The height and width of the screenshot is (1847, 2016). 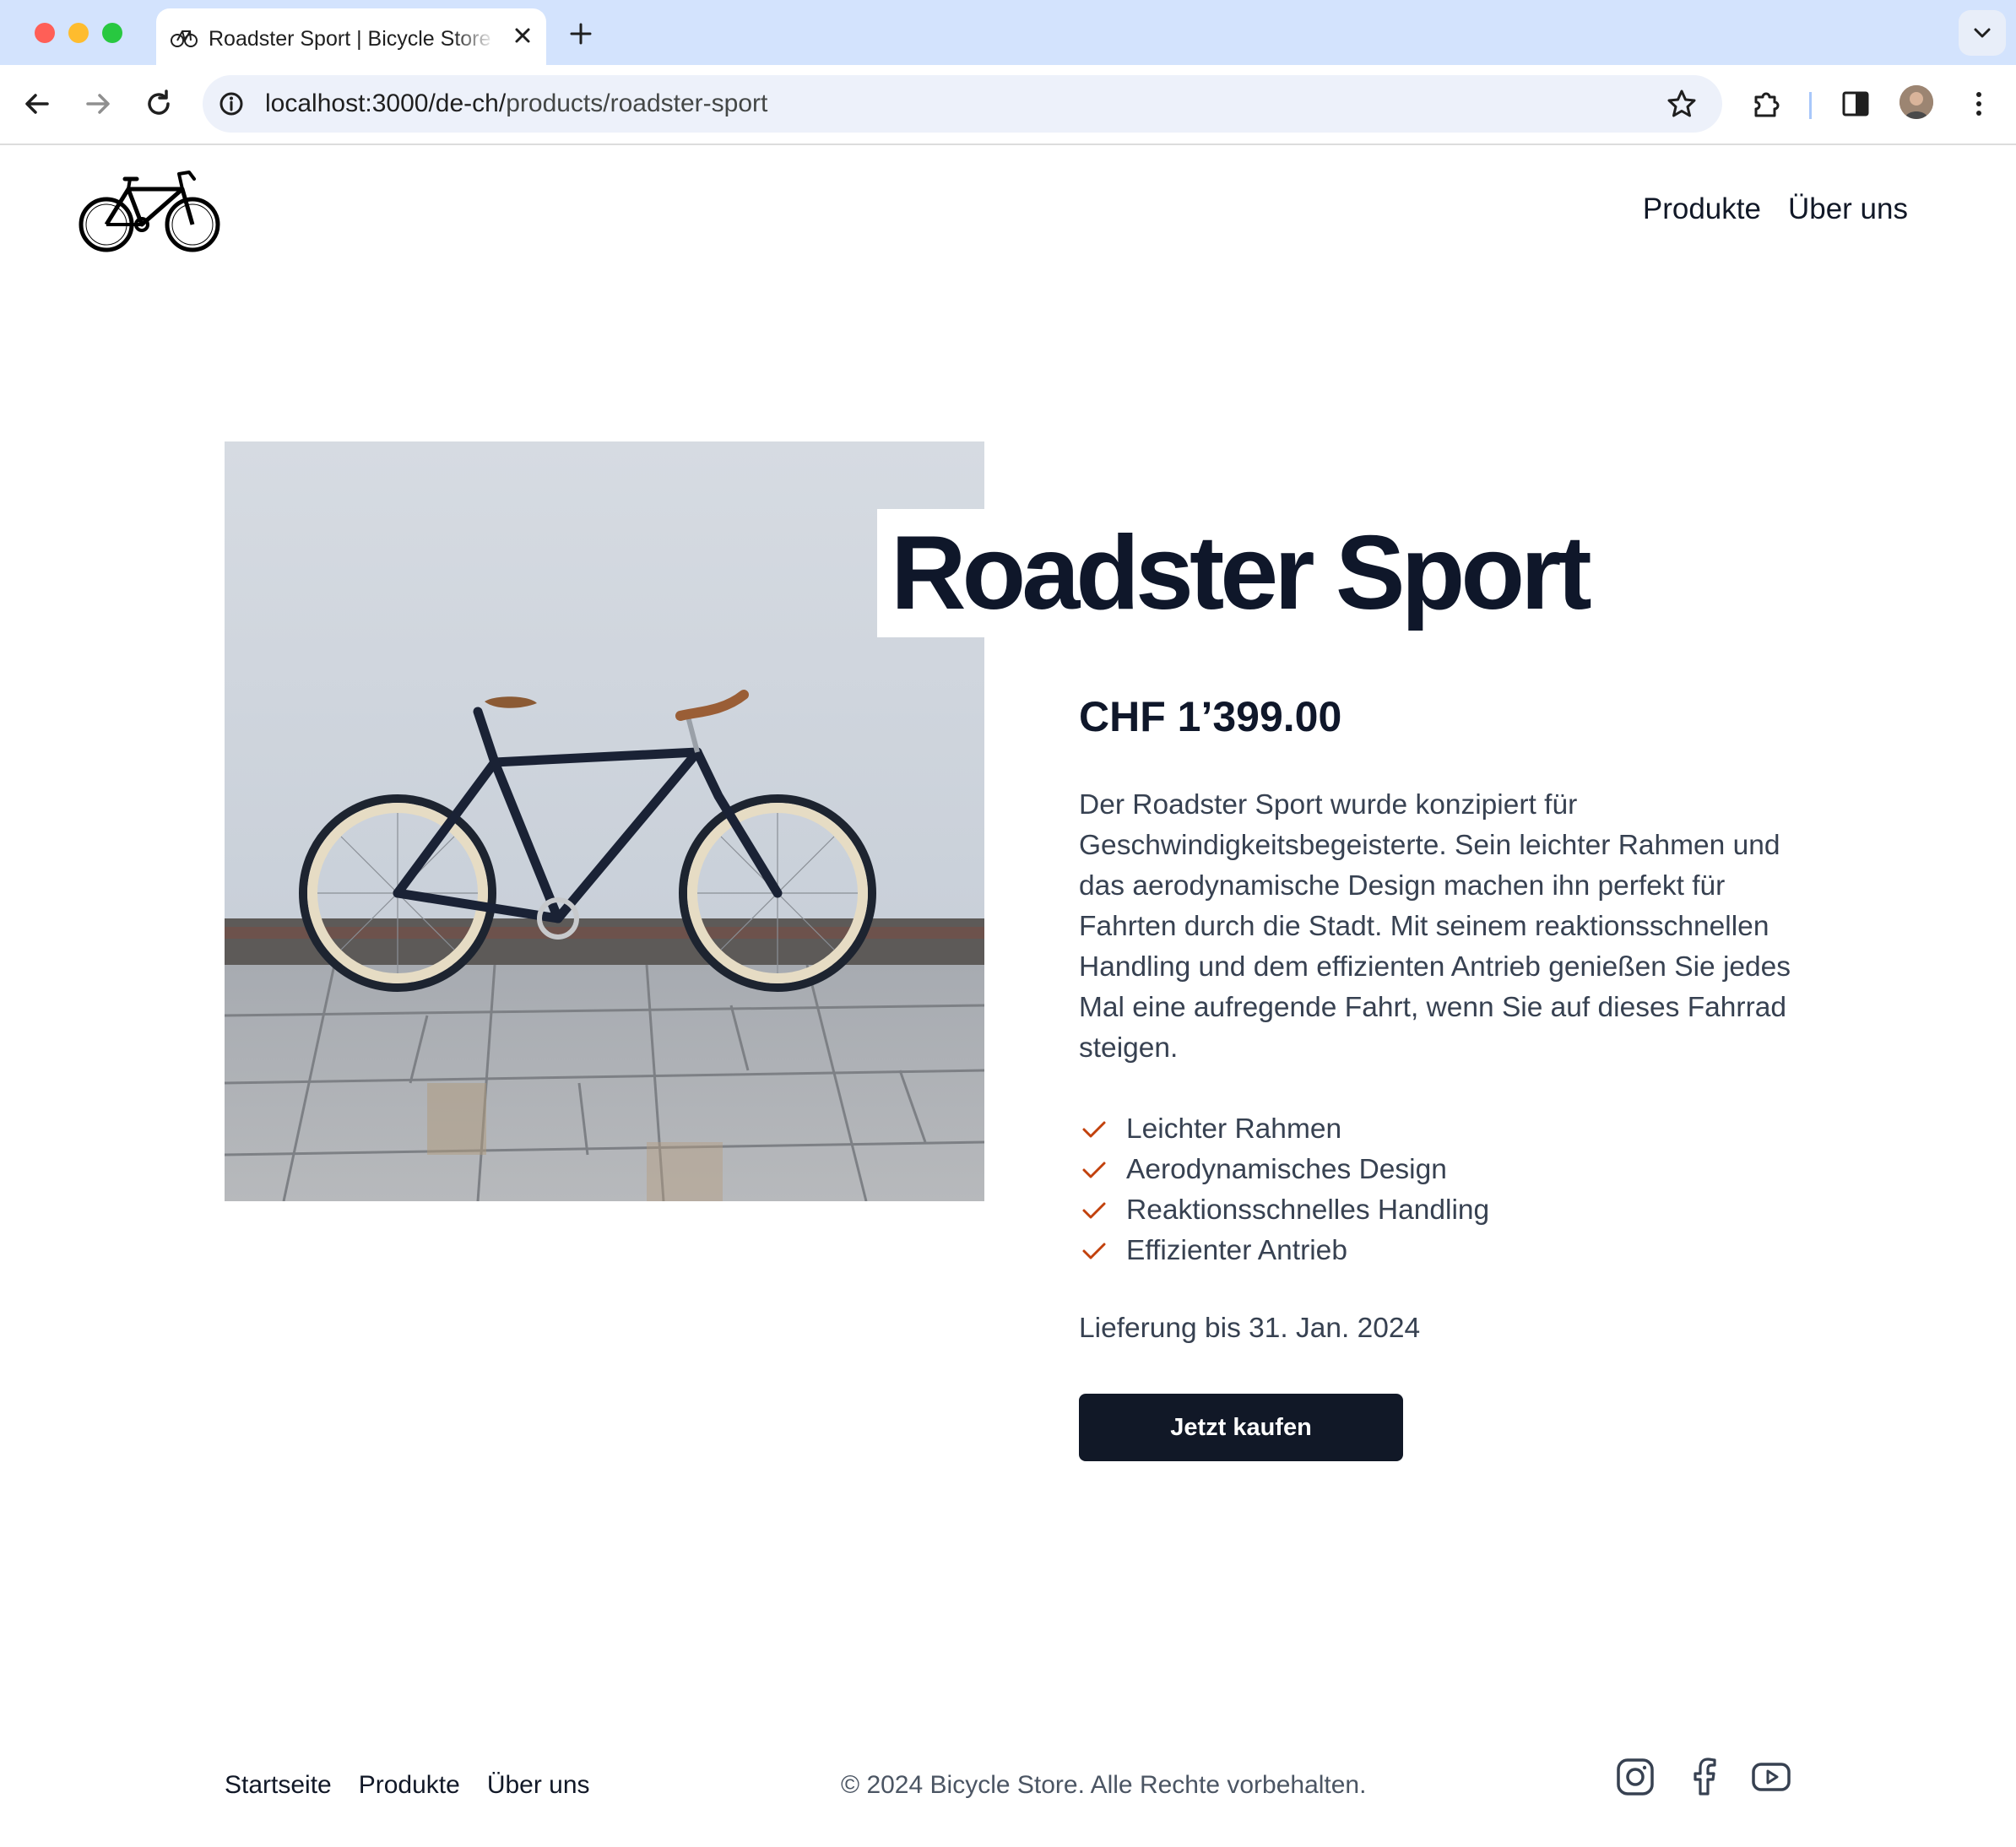 I want to click on url-path: products/roadster-sport, so click(x=637, y=103).